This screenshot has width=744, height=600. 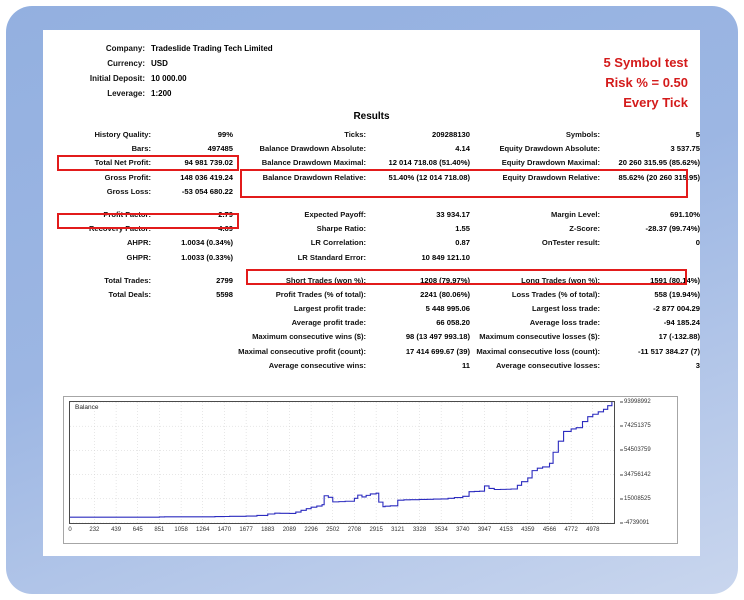 I want to click on stat-label: Maximal consecutive loss (count):, so click(x=538, y=351).